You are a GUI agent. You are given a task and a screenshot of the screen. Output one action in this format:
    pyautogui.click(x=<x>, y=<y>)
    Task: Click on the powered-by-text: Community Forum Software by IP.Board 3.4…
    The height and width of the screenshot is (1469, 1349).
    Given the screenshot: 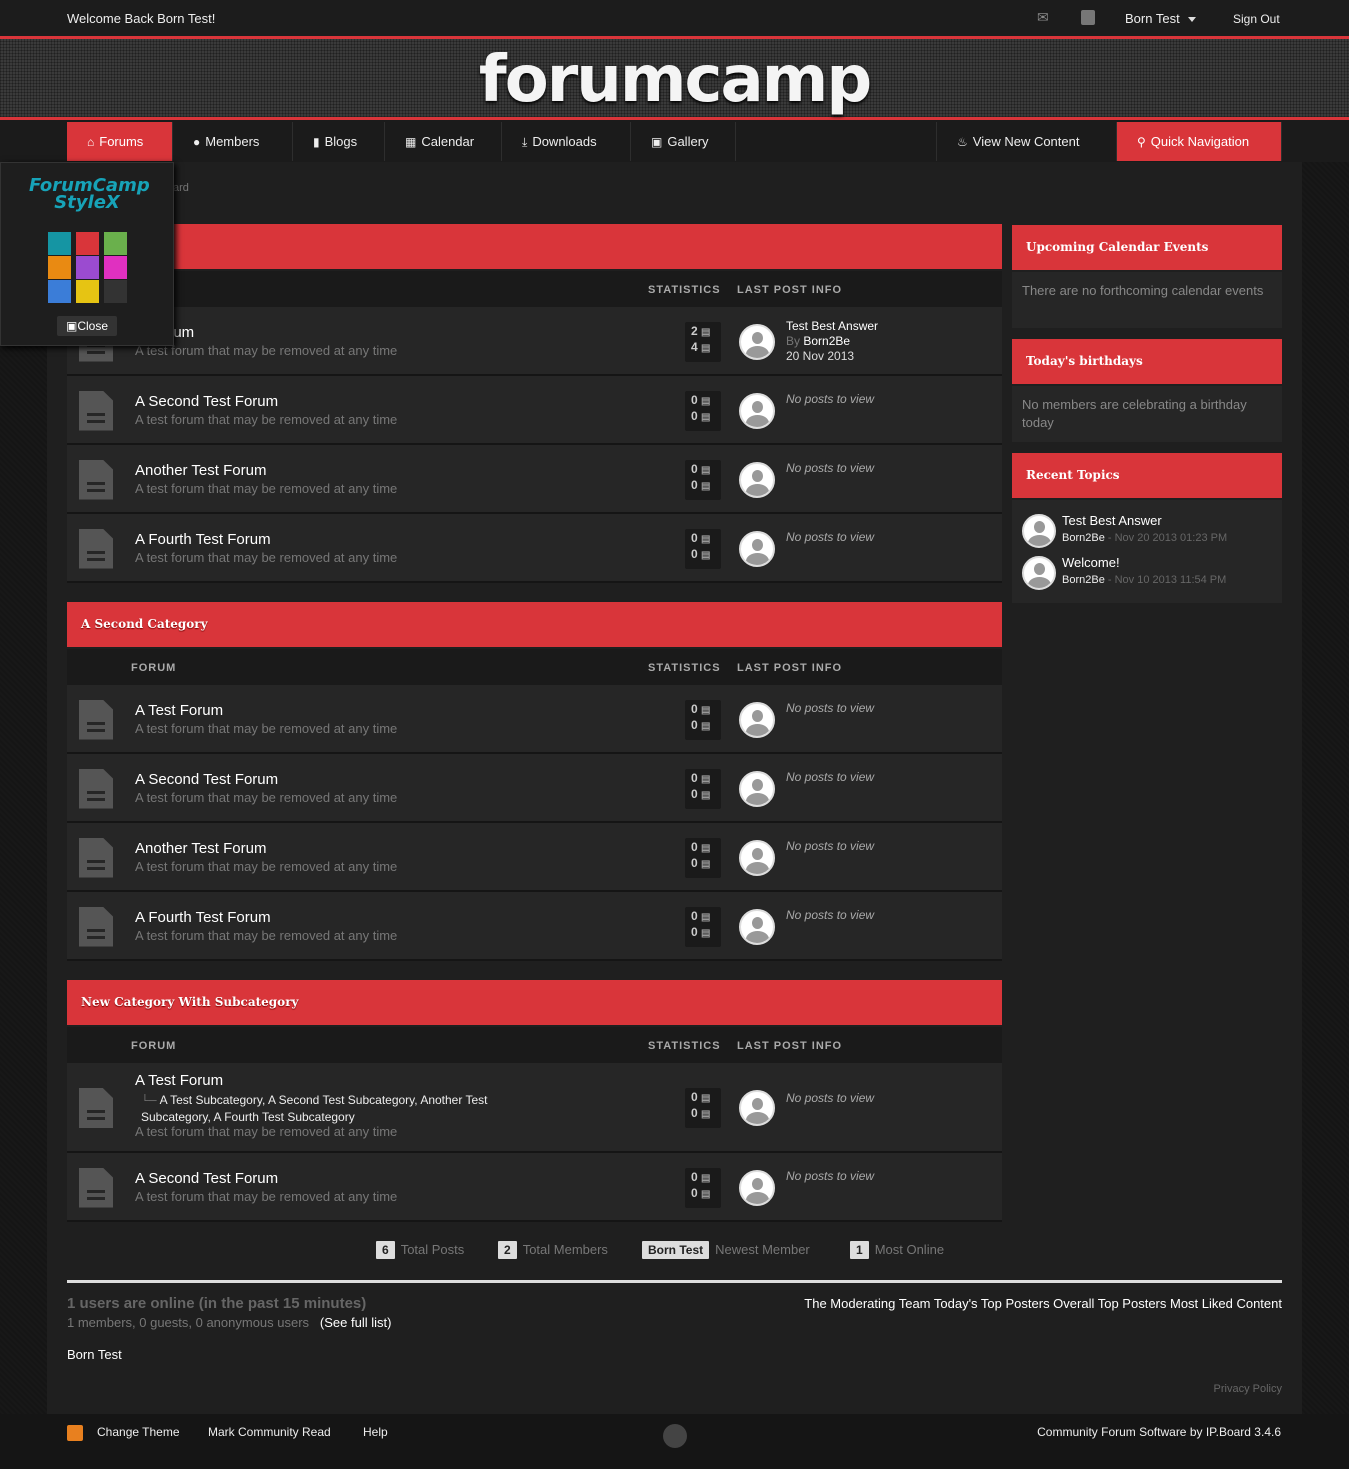 What is the action you would take?
    pyautogui.click(x=1159, y=1432)
    